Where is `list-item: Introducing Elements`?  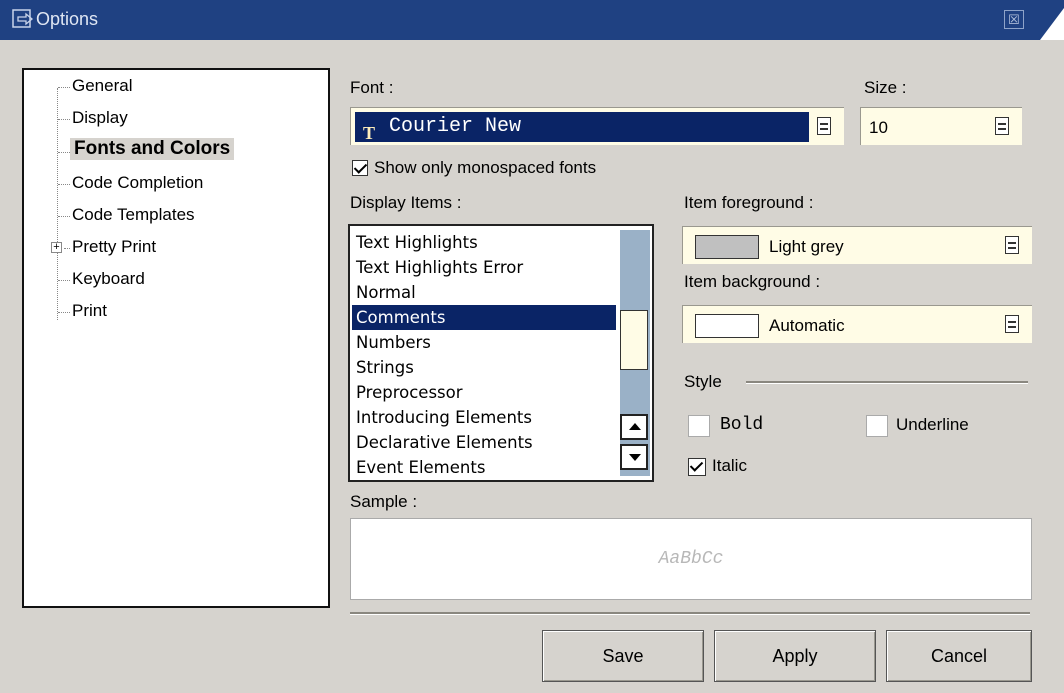
list-item: Introducing Elements is located at coordinates (487, 417).